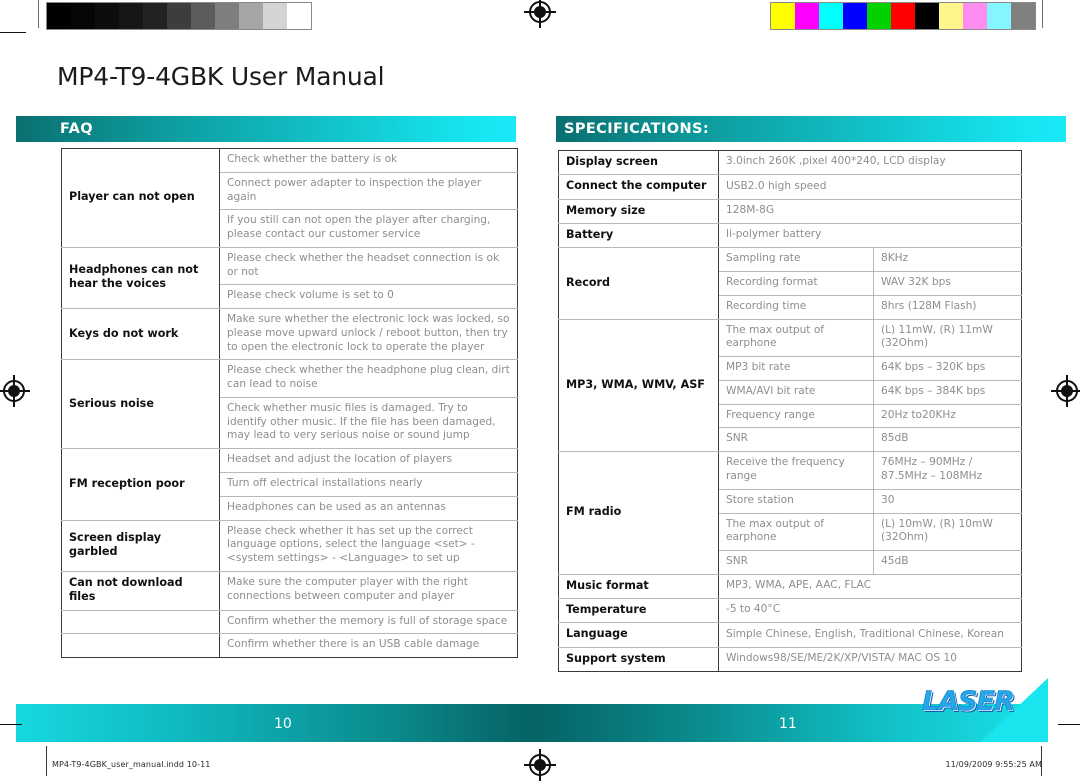  What do you see at coordinates (1069, 724) in the screenshot?
I see `crop-mark-bottom-right` at bounding box center [1069, 724].